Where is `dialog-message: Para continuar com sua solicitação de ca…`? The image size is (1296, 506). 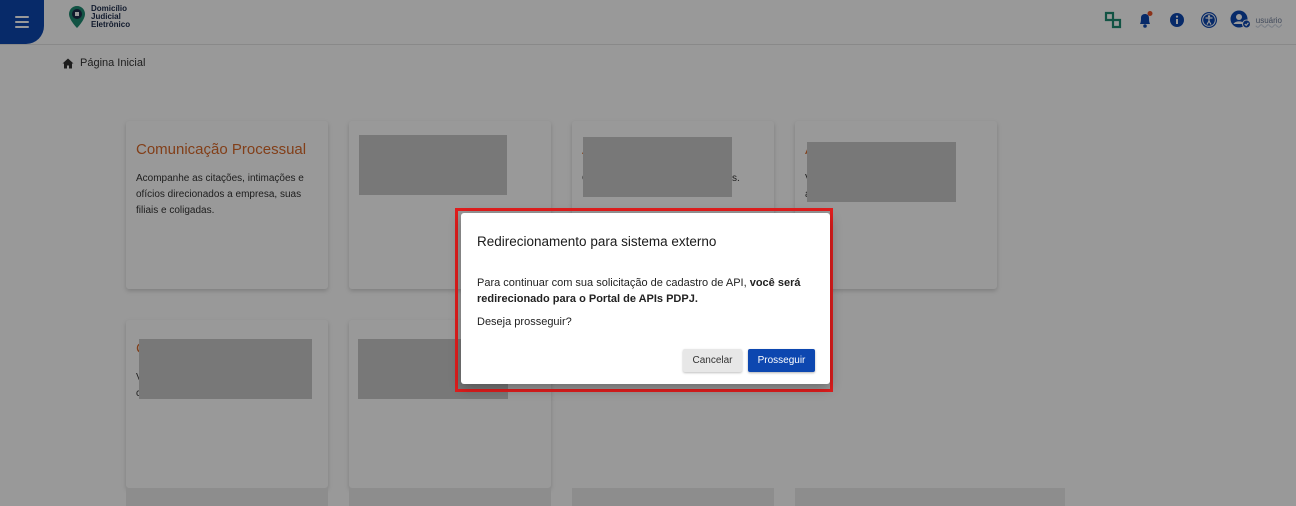
dialog-message: Para continuar com sua solicitação de ca… is located at coordinates (639, 291).